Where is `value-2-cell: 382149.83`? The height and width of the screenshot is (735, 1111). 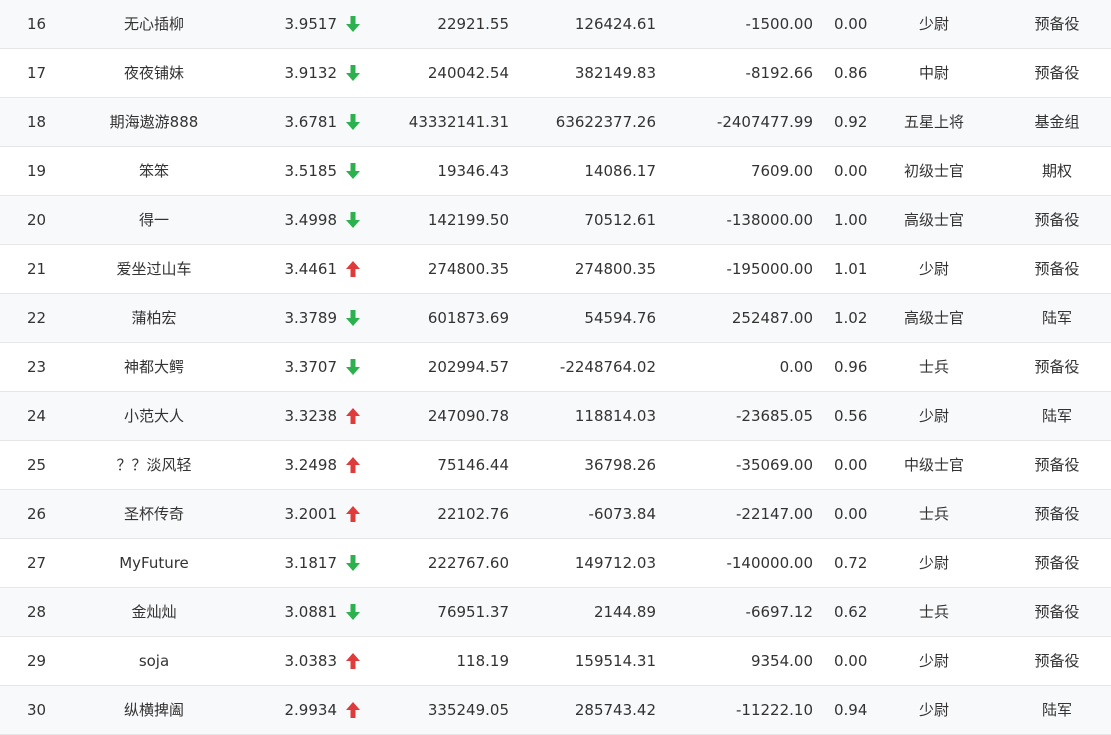
value-2-cell: 382149.83 is located at coordinates (615, 73).